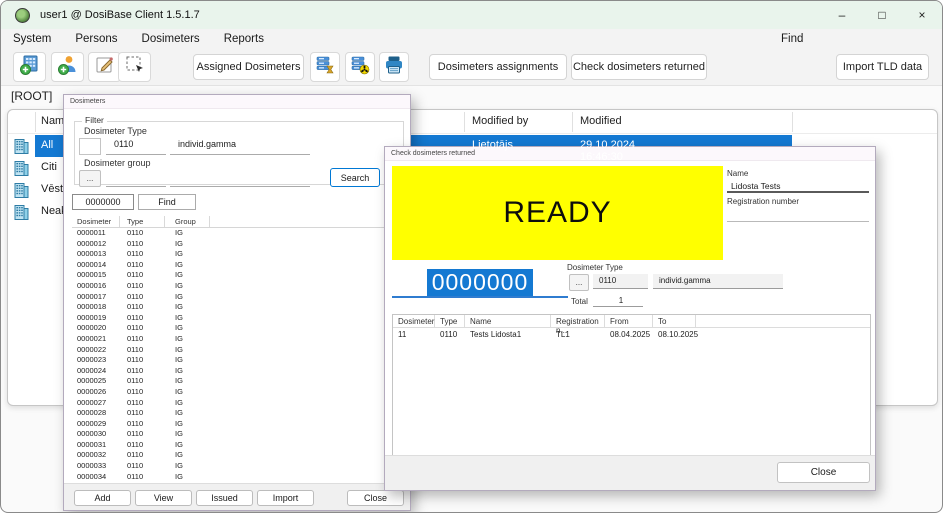  What do you see at coordinates (32, 39) in the screenshot?
I see `menu-system: System` at bounding box center [32, 39].